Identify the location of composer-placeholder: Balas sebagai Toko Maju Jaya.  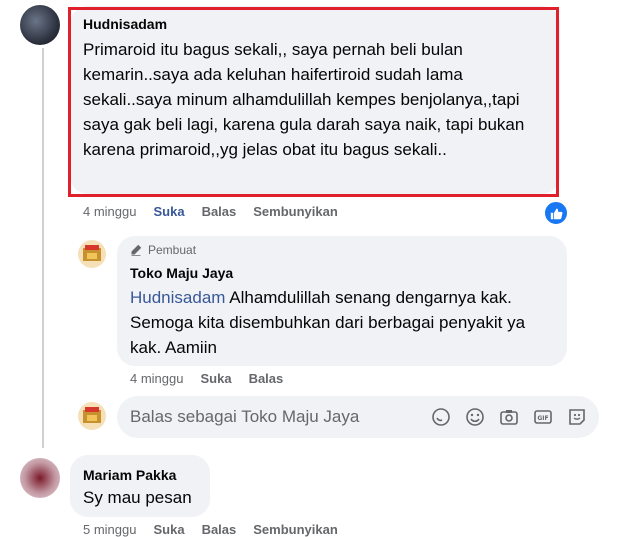
(245, 416).